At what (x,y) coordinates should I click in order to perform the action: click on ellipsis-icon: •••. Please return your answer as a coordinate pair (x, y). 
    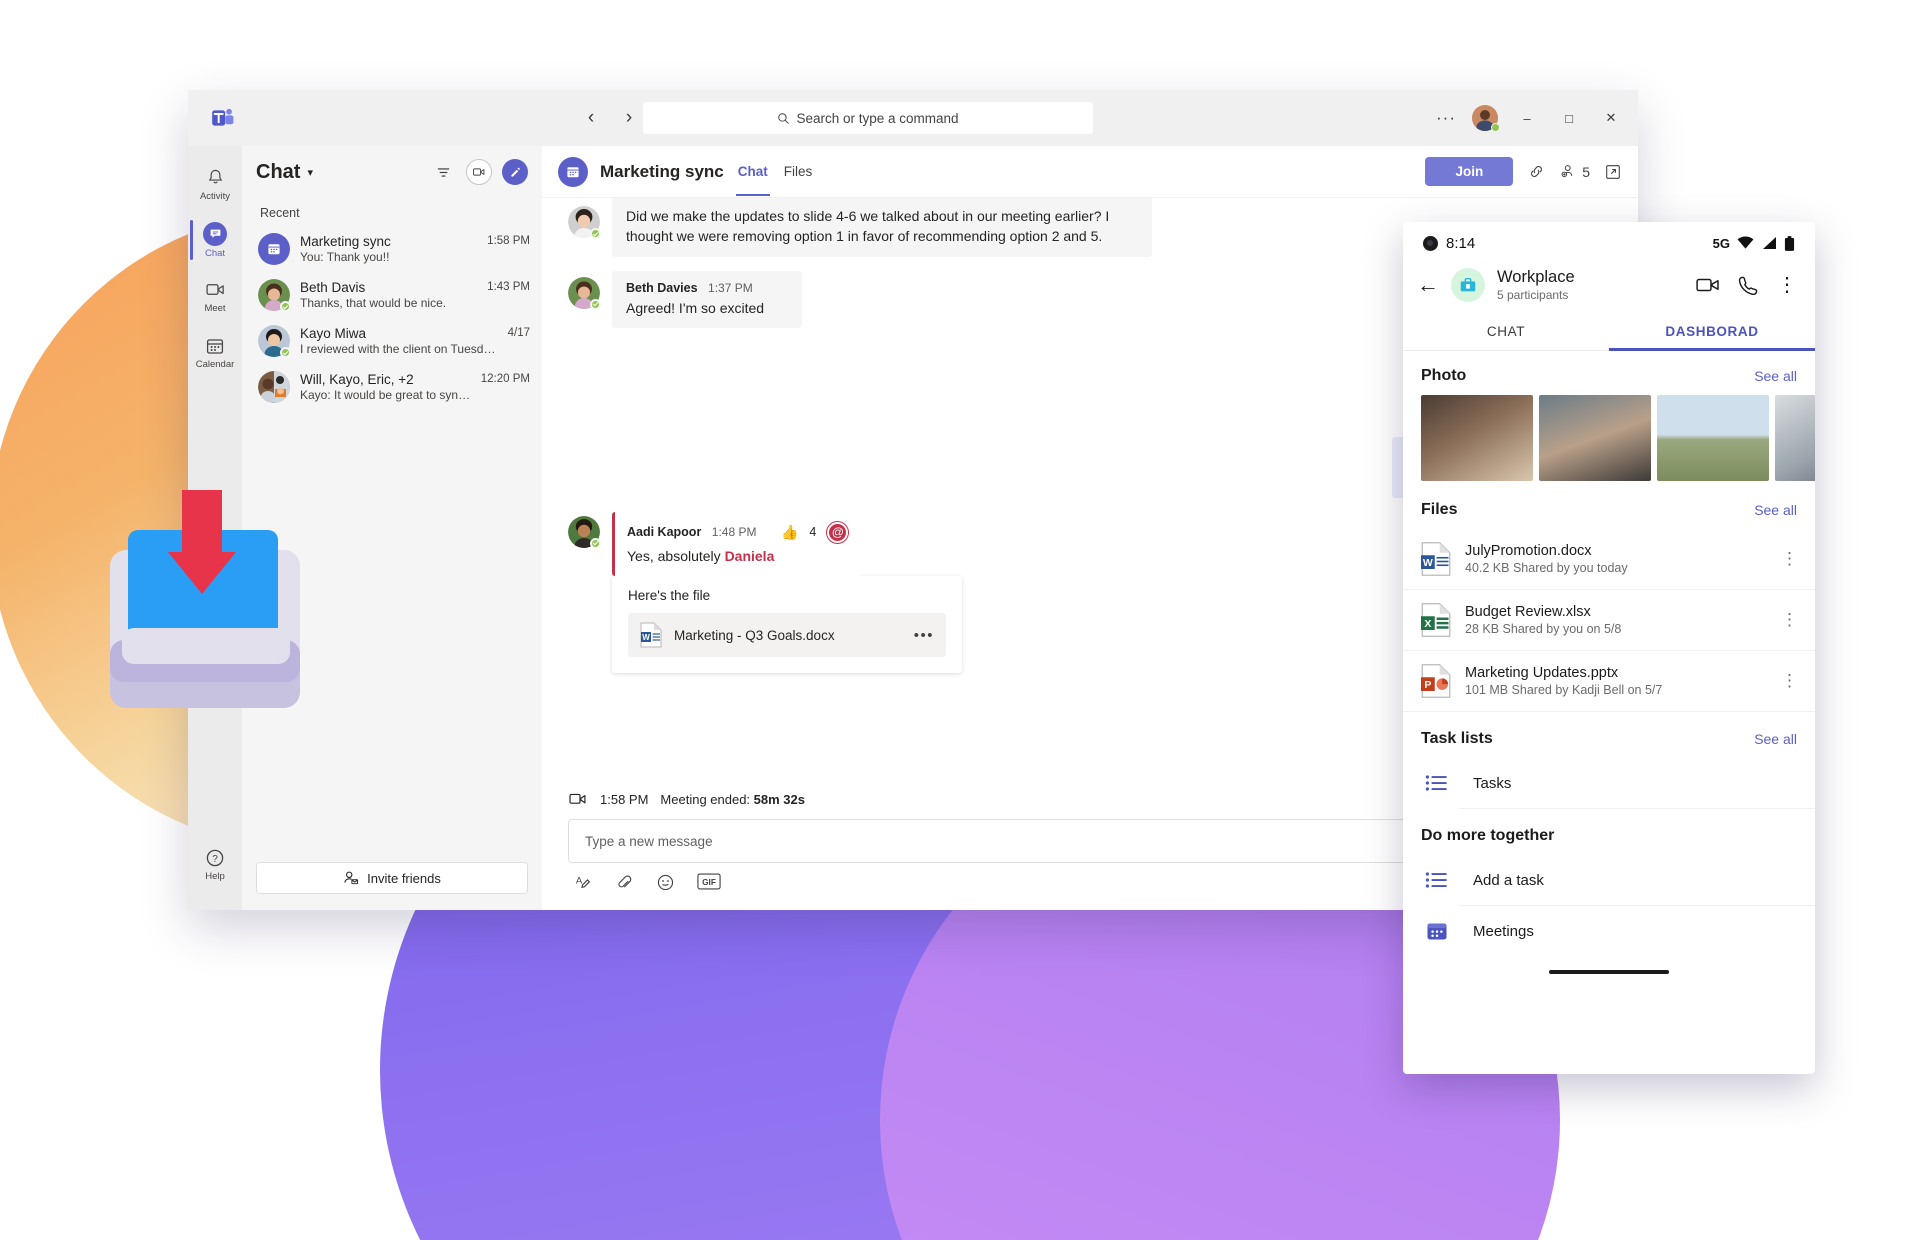
    Looking at the image, I should click on (924, 635).